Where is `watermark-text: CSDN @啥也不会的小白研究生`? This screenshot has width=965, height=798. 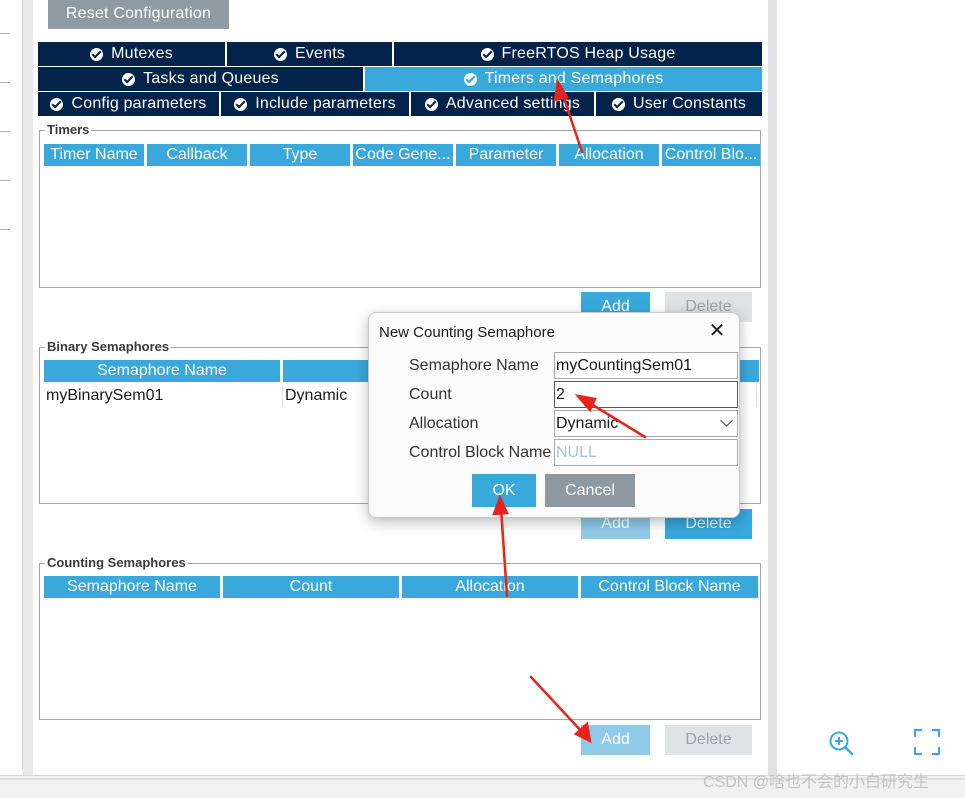 watermark-text: CSDN @啥也不会的小白研究生 is located at coordinates (816, 782).